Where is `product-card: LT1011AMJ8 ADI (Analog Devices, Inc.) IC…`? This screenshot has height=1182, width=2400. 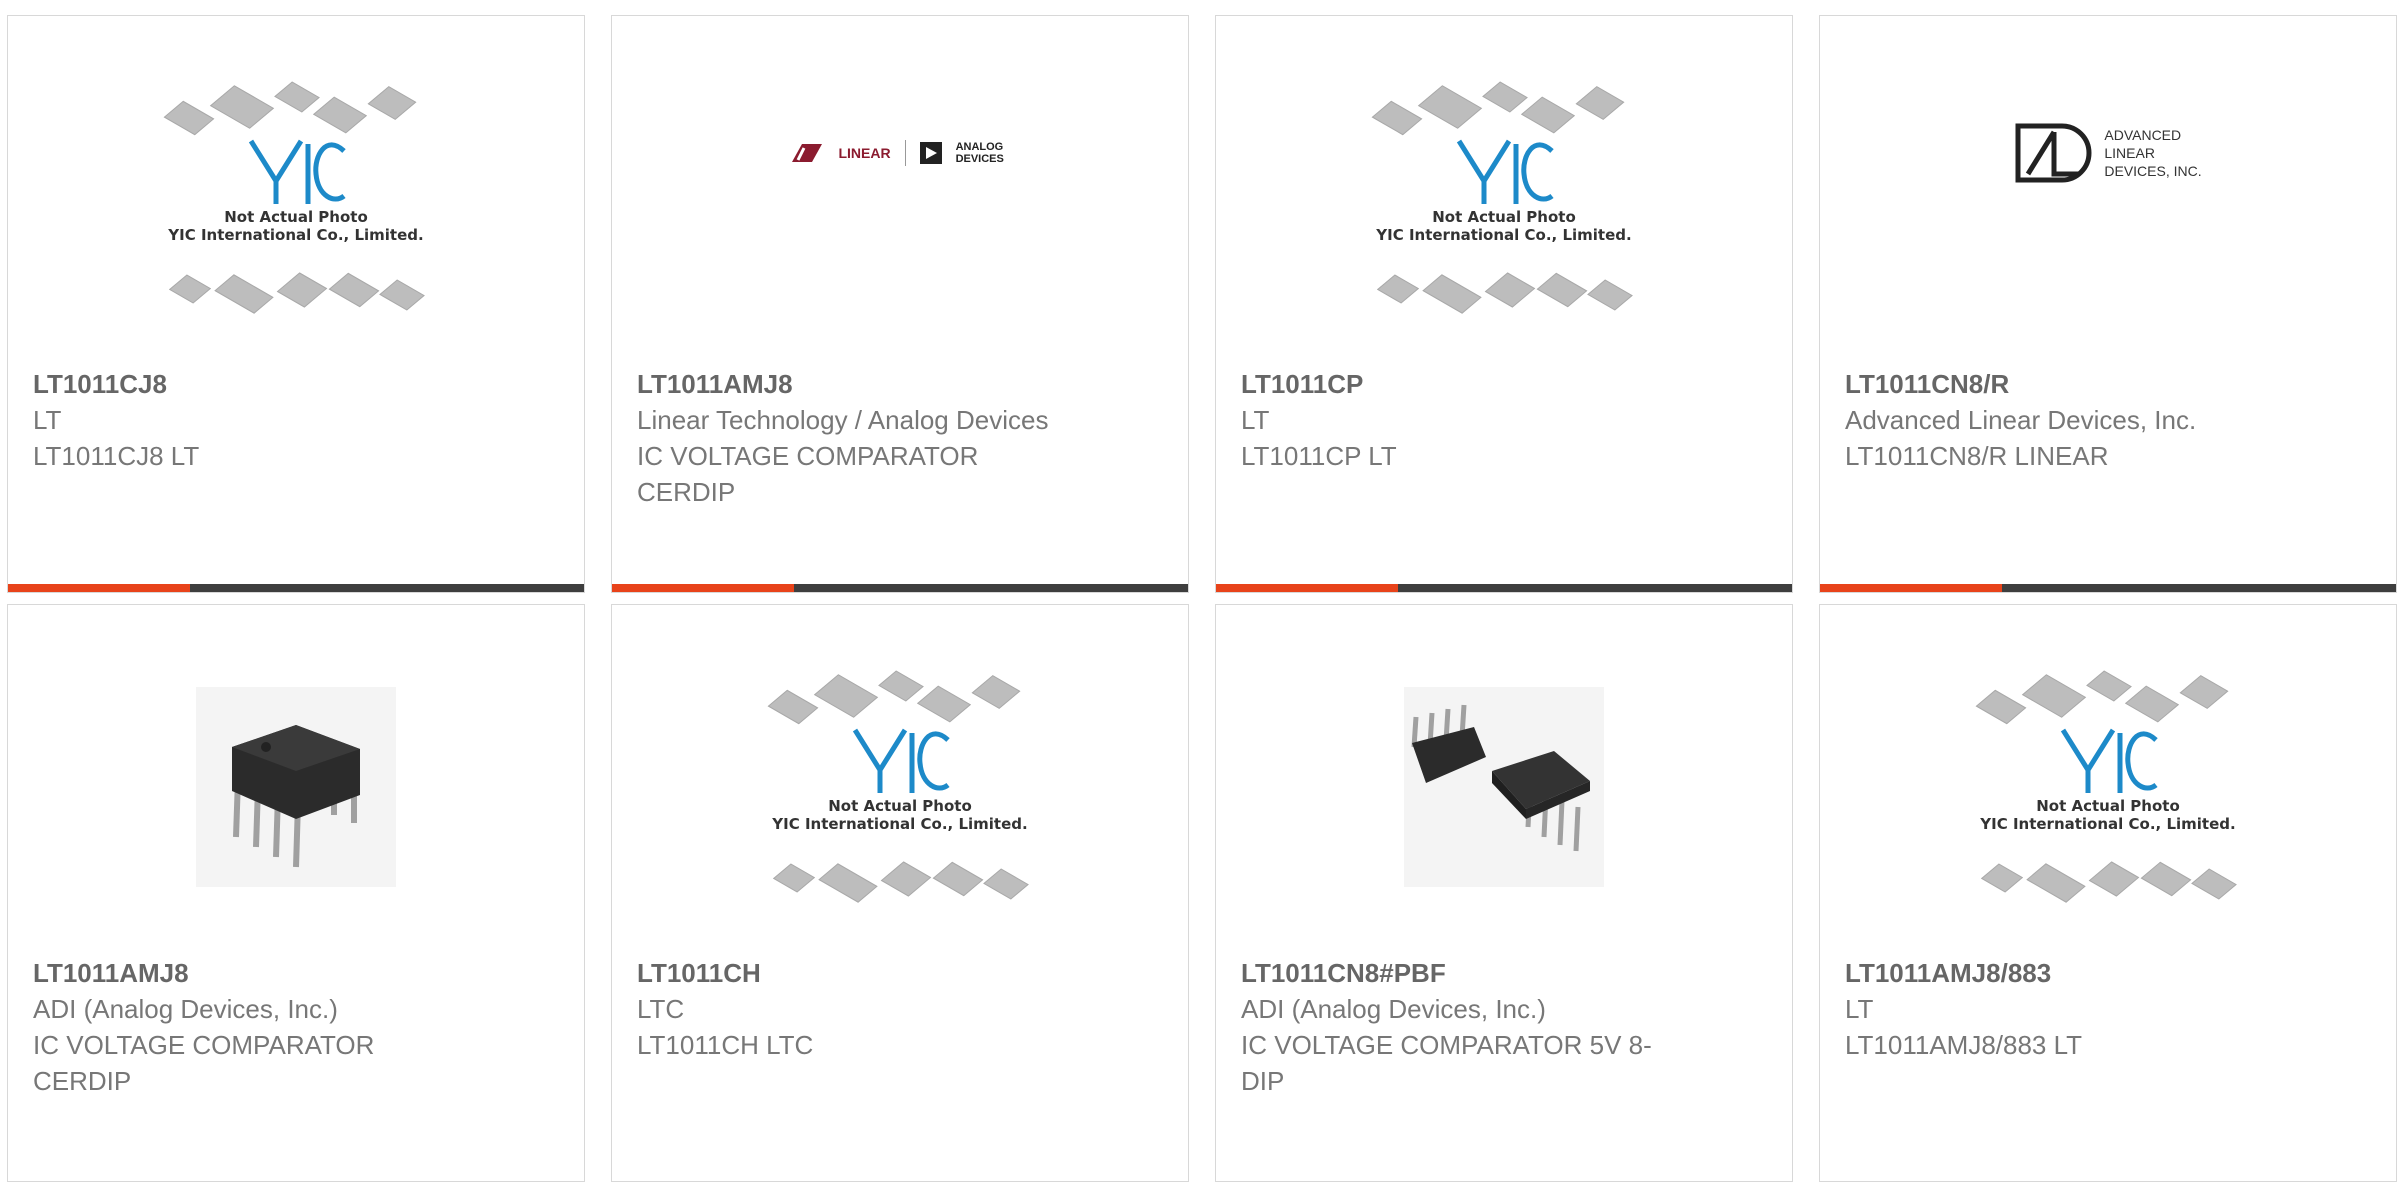 product-card: LT1011AMJ8 ADI (Analog Devices, Inc.) IC… is located at coordinates (296, 893).